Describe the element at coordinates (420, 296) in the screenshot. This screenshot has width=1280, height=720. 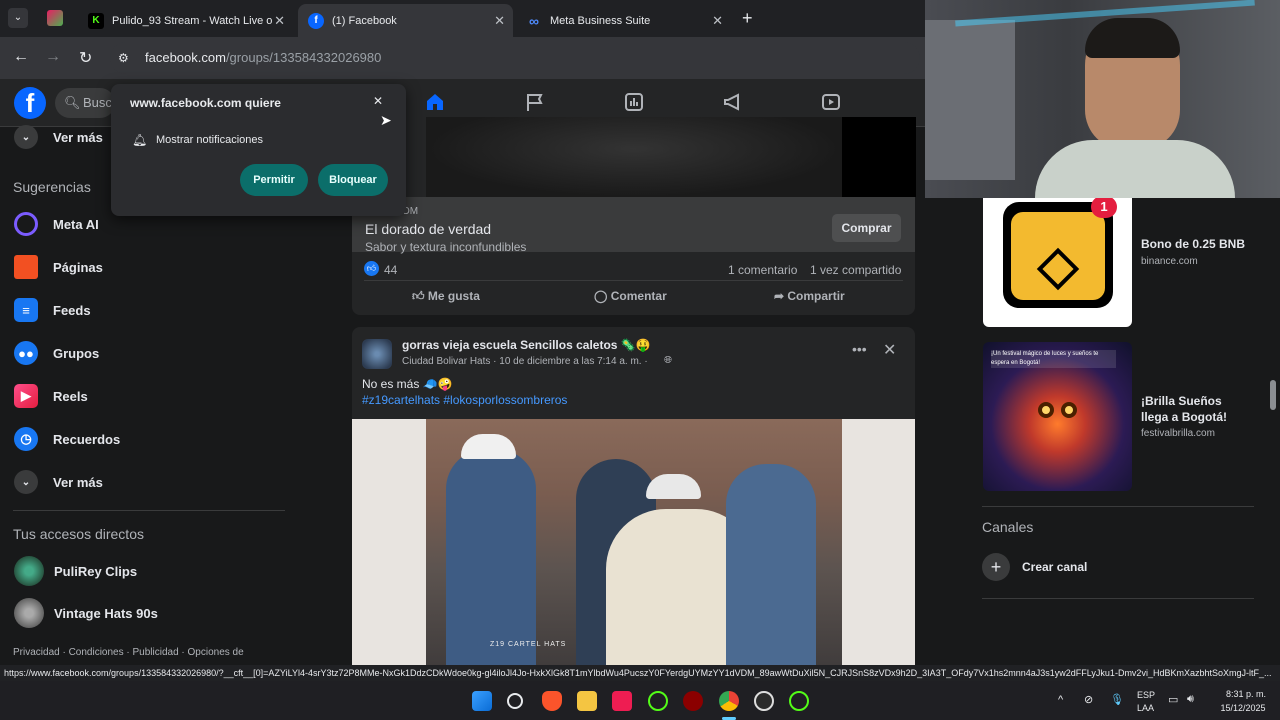
I see `thumbs-up-icon: 👍︎` at that location.